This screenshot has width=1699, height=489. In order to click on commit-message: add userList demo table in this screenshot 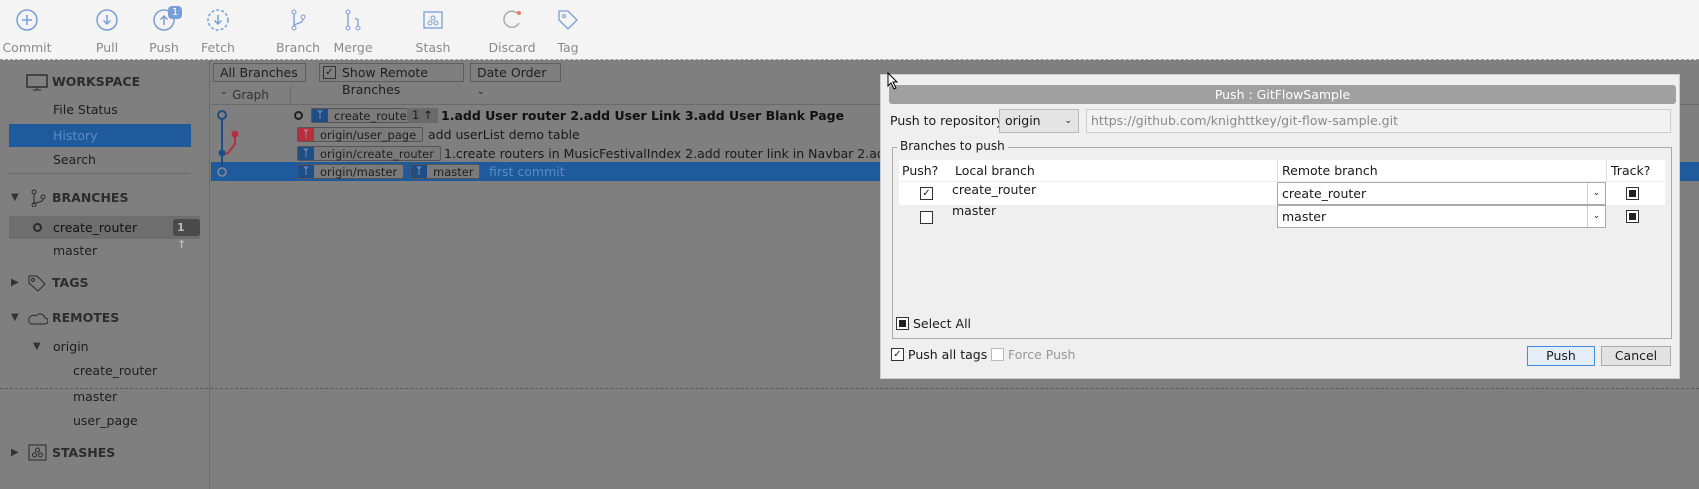, I will do `click(504, 134)`.